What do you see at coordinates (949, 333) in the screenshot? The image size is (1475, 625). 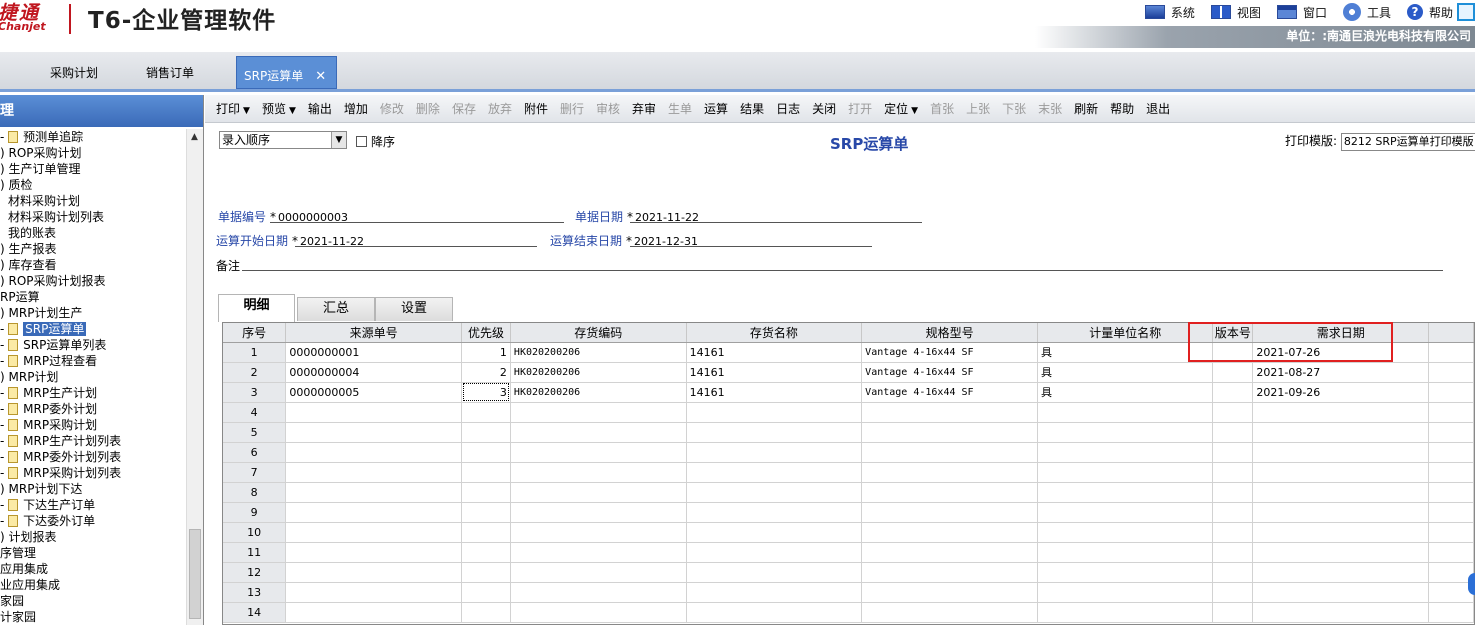 I see `col-spec: 规格型号` at bounding box center [949, 333].